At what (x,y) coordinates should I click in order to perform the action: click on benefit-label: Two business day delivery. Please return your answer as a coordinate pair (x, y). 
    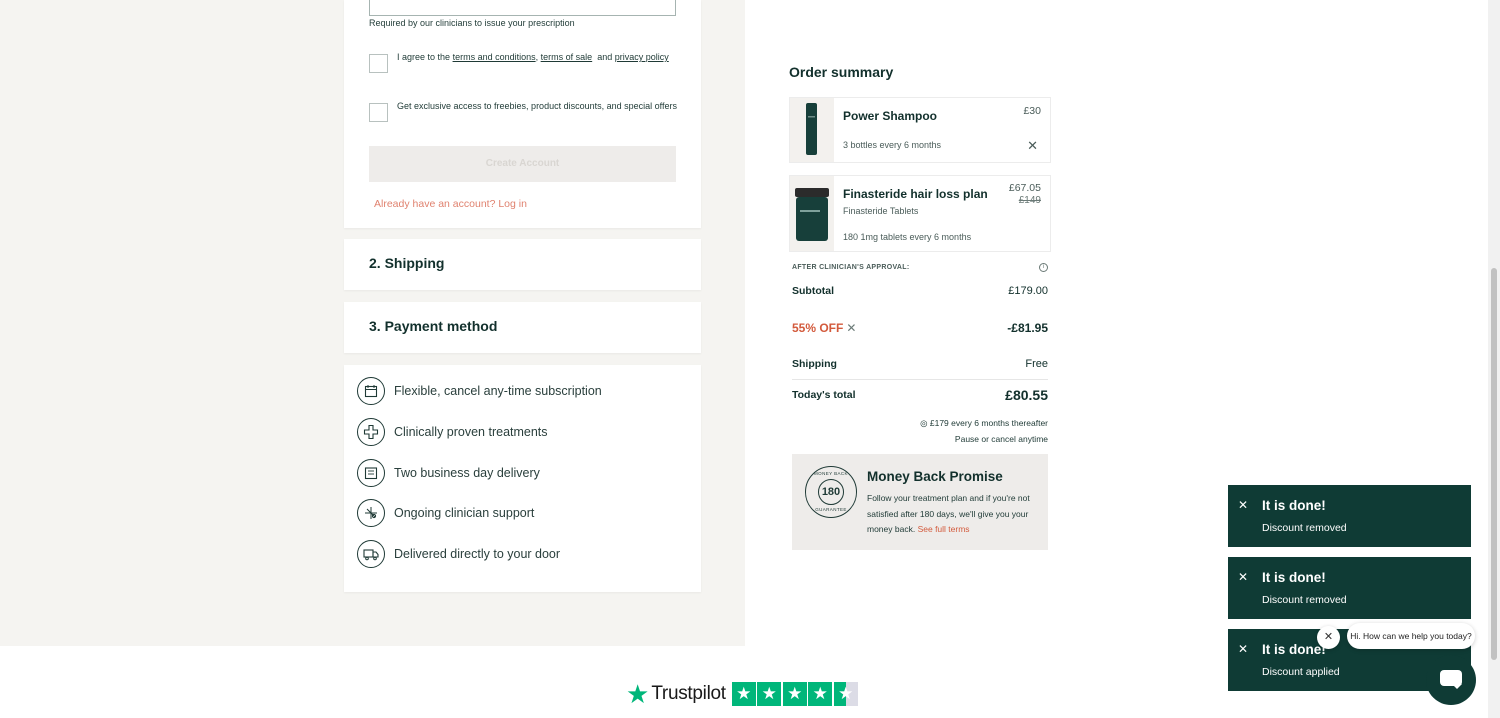
    Looking at the image, I should click on (467, 473).